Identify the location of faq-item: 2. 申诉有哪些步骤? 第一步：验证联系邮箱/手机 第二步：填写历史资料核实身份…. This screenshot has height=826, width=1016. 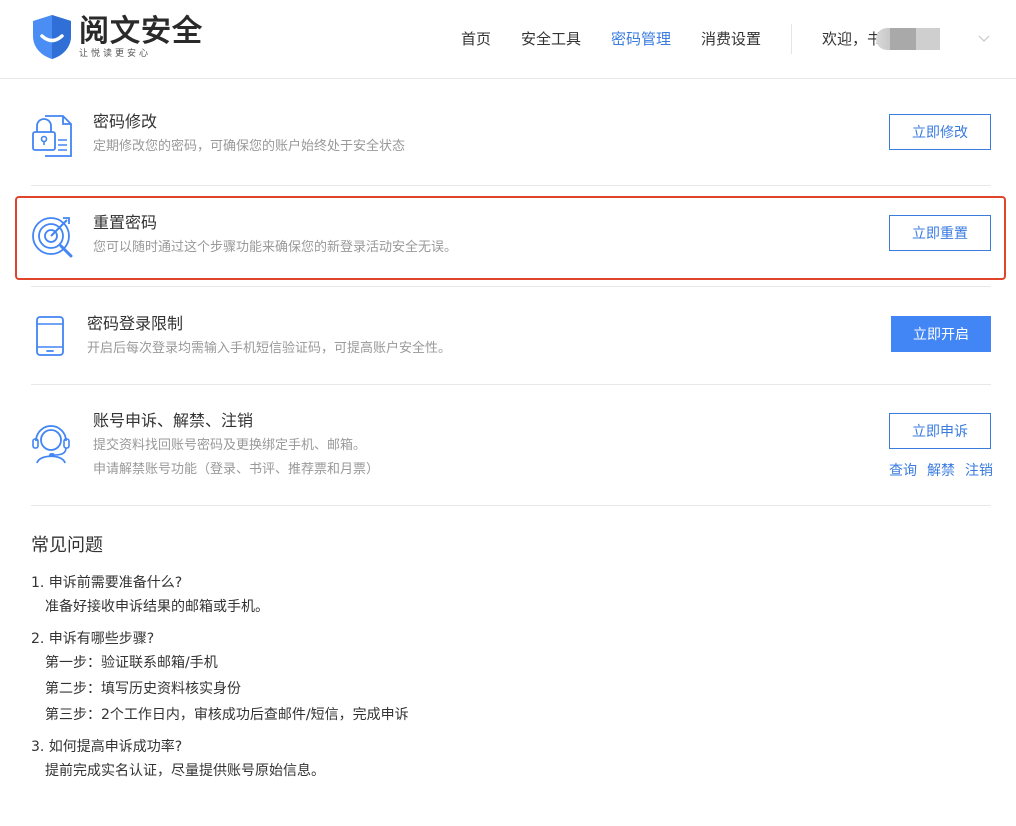
(481, 678).